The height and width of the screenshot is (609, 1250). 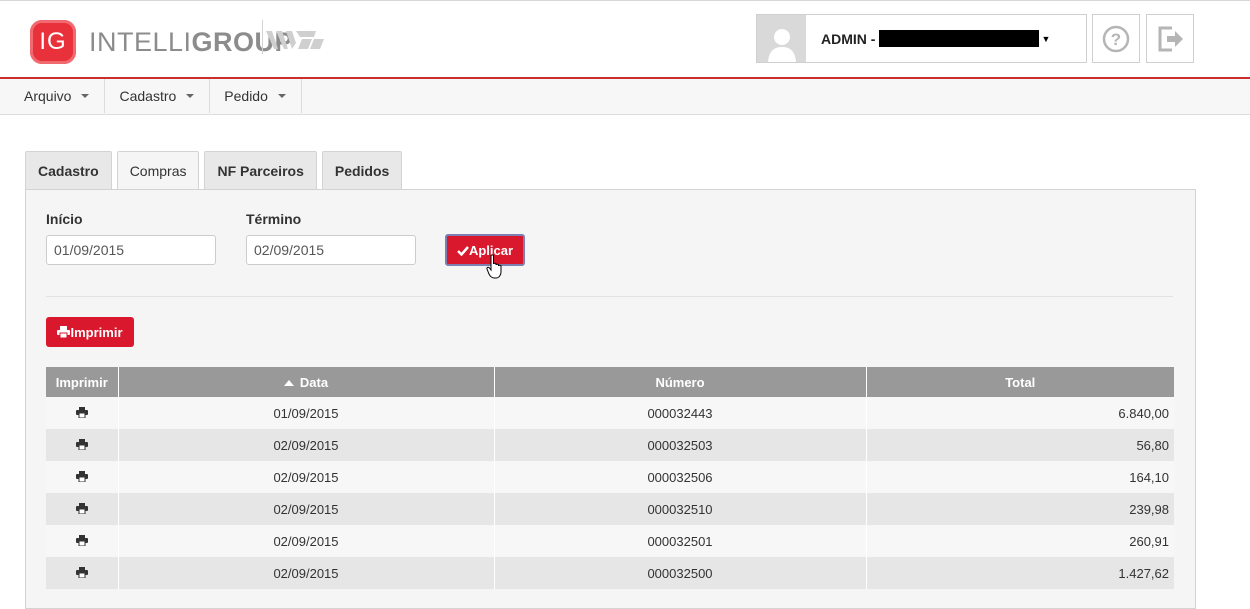 What do you see at coordinates (68, 170) in the screenshot?
I see `tab-cadastro: Cadastro` at bounding box center [68, 170].